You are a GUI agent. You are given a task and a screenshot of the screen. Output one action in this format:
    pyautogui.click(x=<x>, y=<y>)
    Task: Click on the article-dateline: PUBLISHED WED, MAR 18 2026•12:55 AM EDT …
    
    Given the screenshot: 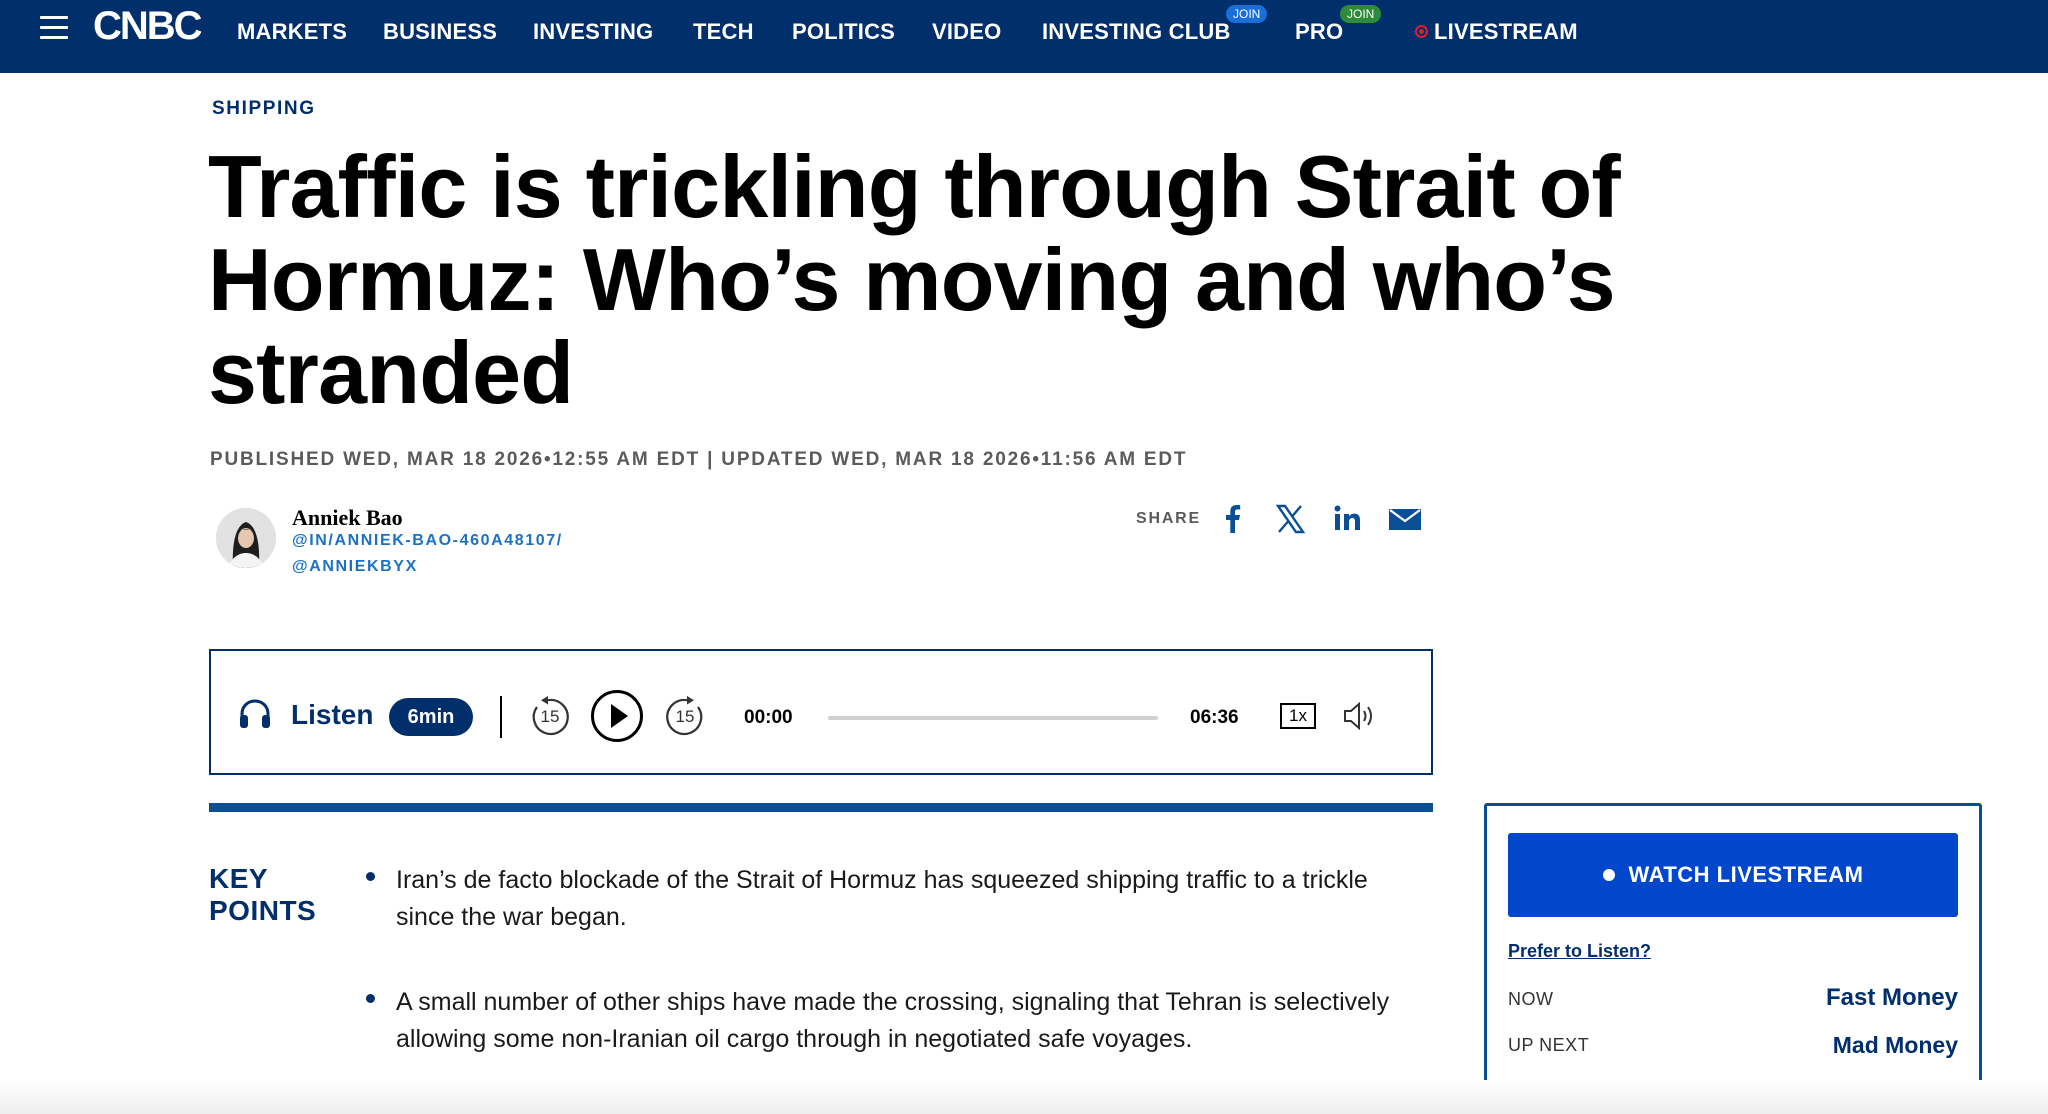 What is the action you would take?
    pyautogui.click(x=699, y=459)
    